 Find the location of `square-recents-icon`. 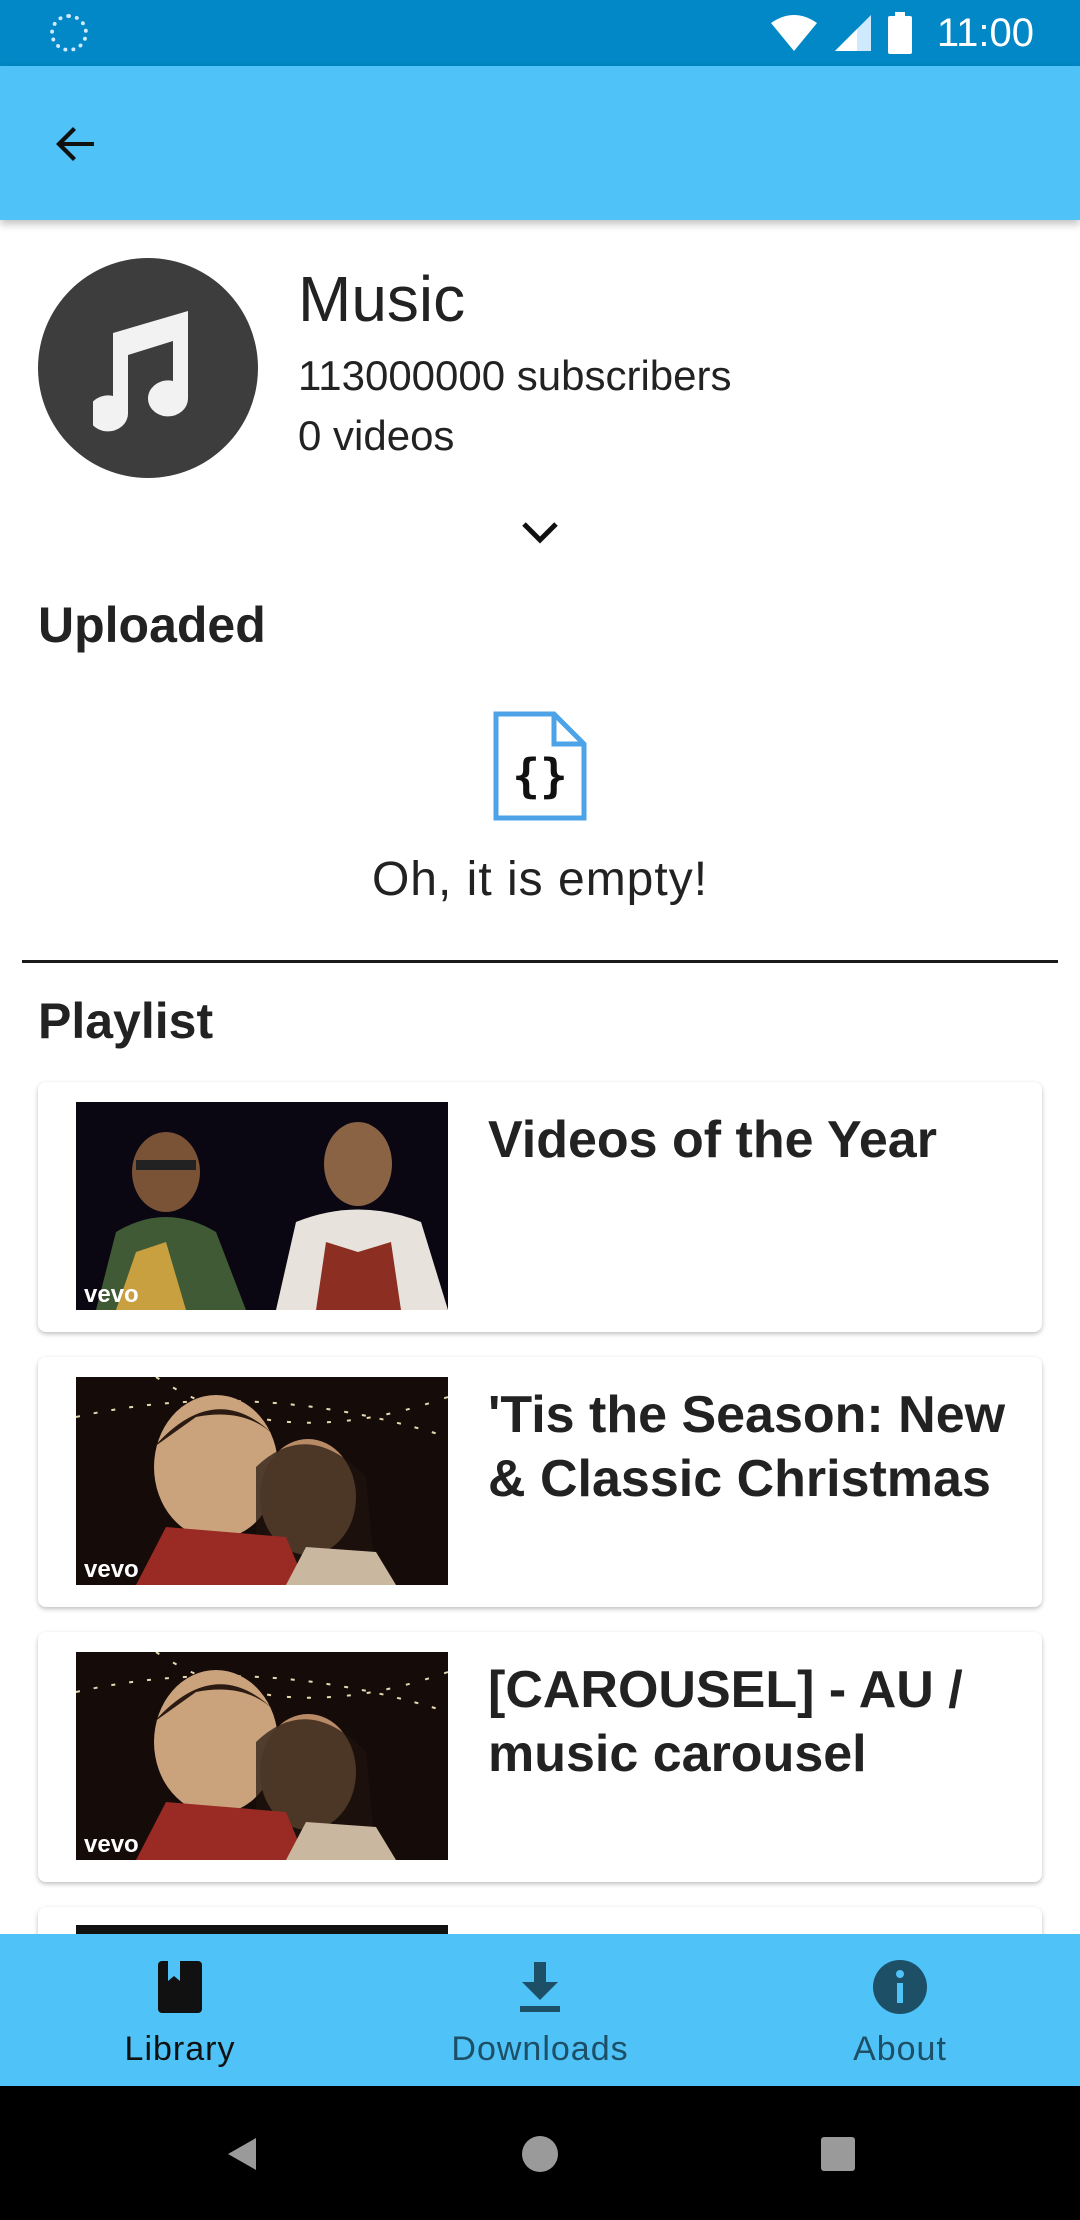

square-recents-icon is located at coordinates (838, 2154).